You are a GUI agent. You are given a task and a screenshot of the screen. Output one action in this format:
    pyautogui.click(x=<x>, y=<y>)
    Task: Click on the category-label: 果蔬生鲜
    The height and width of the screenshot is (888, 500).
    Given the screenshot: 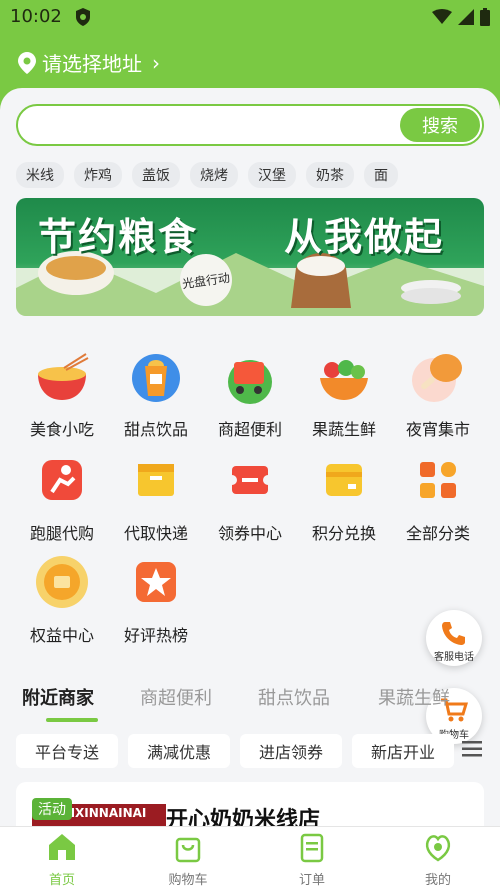 What is the action you would take?
    pyautogui.click(x=343, y=429)
    